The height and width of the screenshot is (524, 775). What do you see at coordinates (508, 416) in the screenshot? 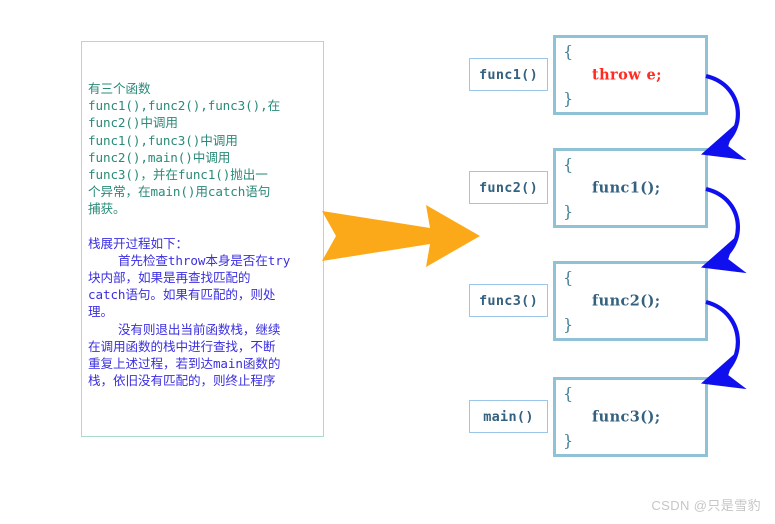
I see `frame-label-main: main()` at bounding box center [508, 416].